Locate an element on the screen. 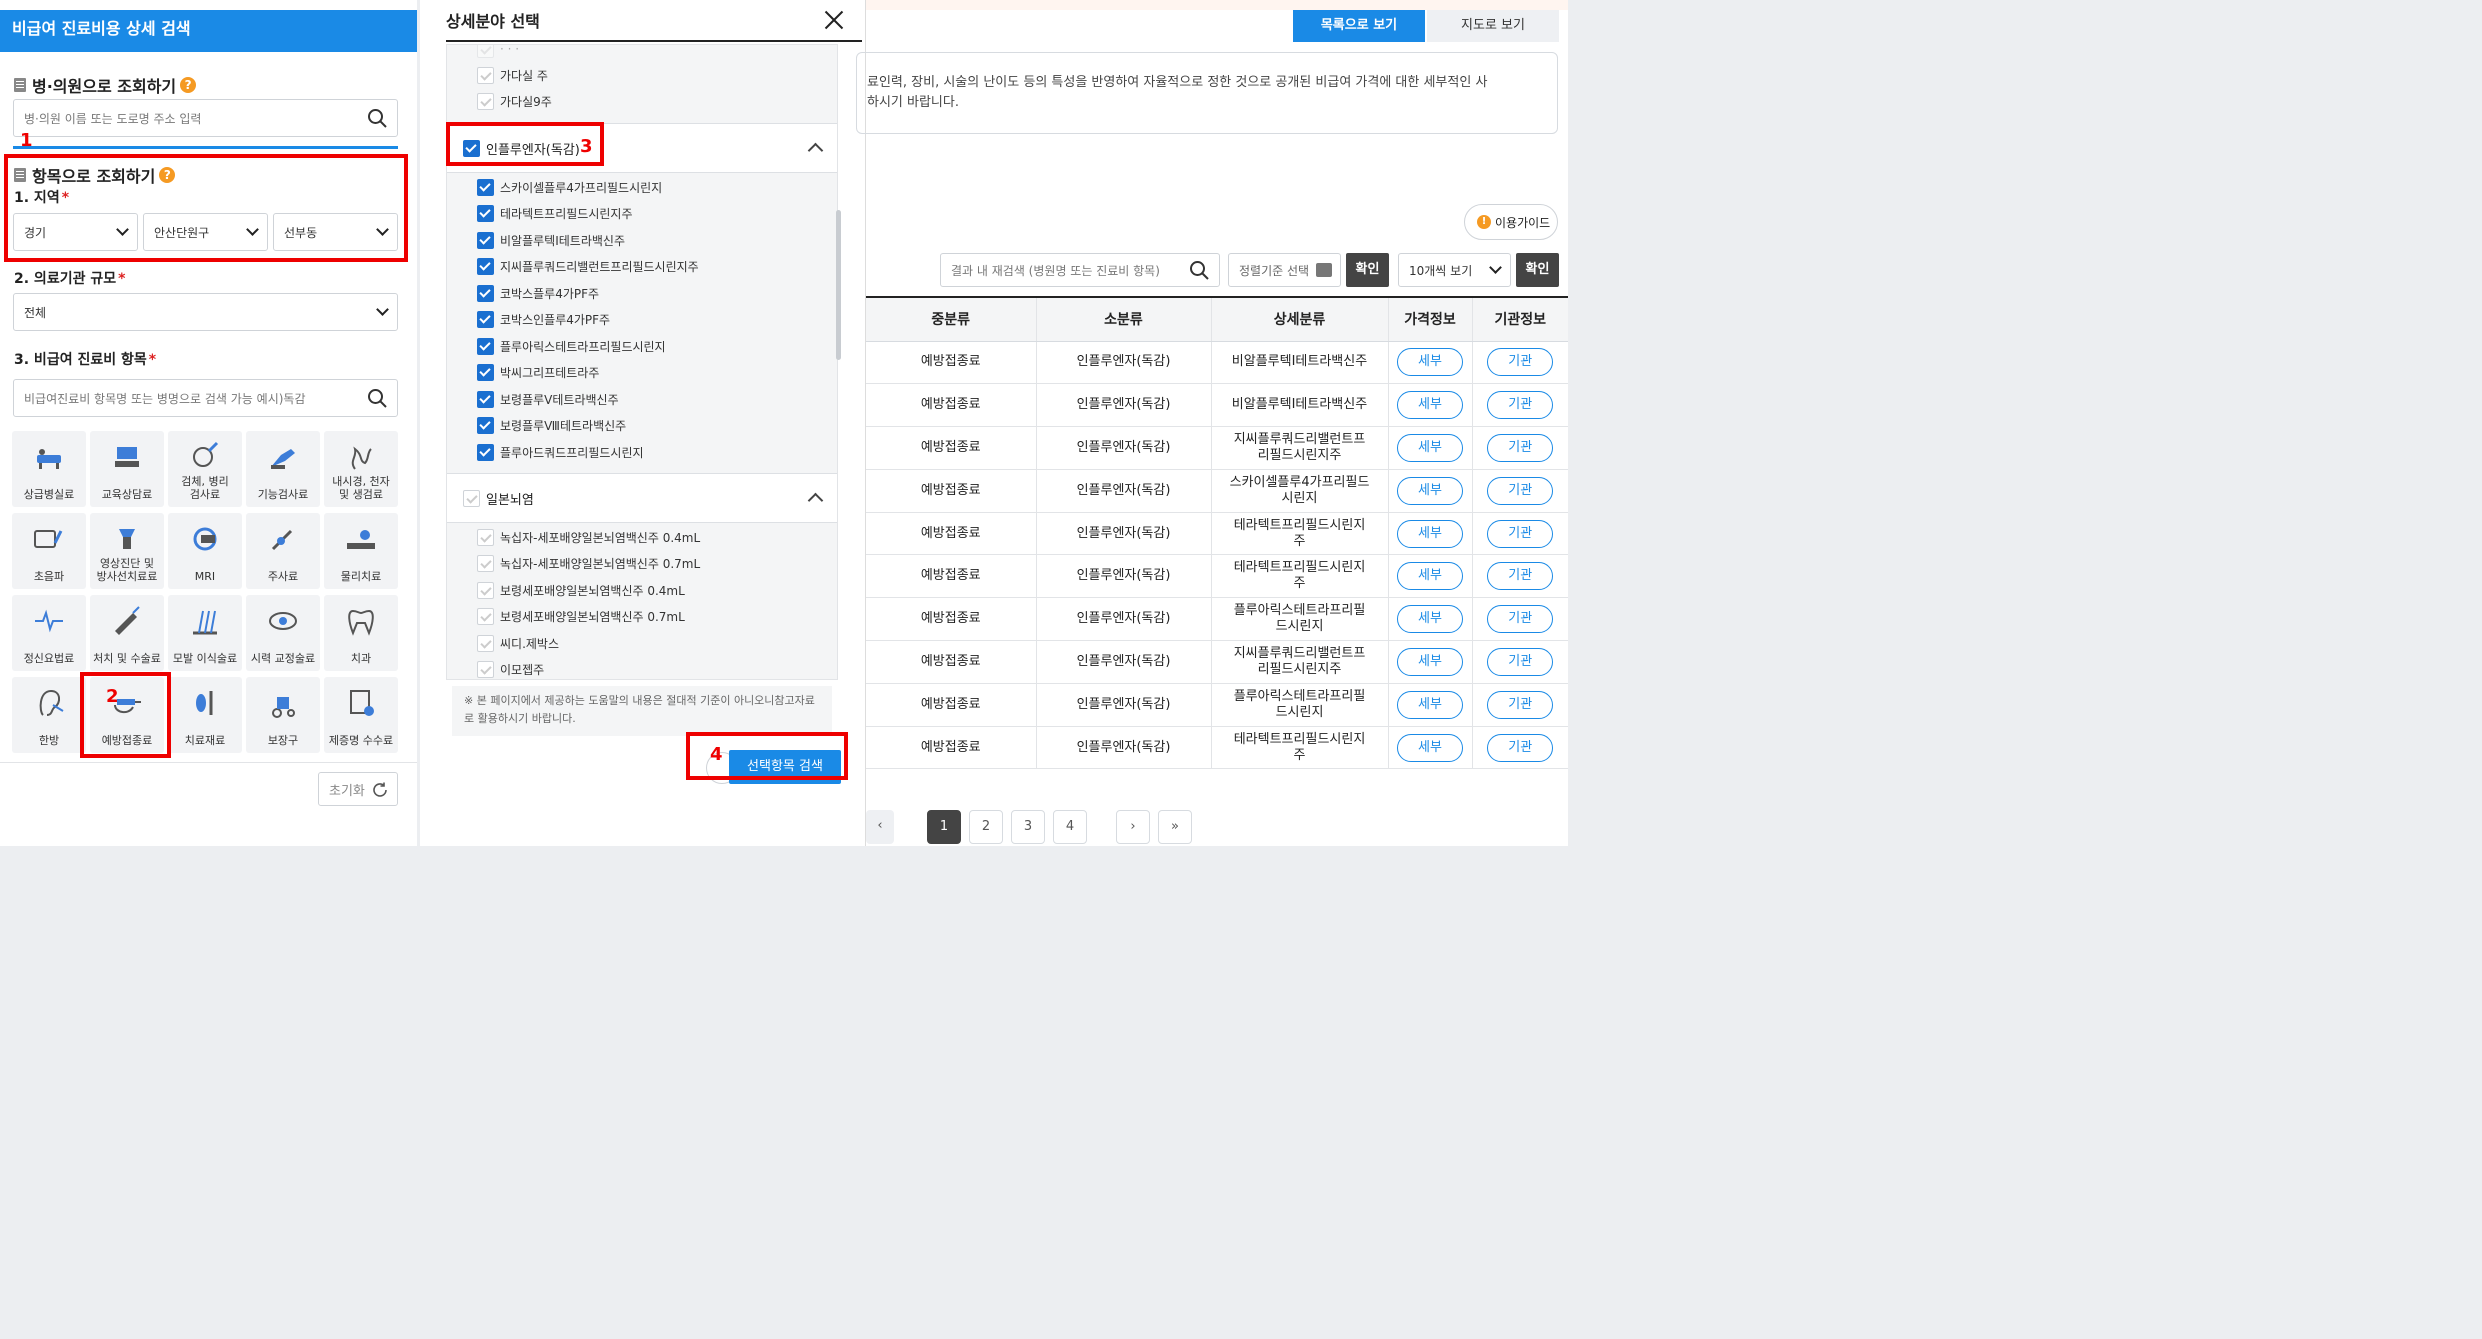  checkbox-item: 플루아릭스테트라프리필드시린지 is located at coordinates (571, 346).